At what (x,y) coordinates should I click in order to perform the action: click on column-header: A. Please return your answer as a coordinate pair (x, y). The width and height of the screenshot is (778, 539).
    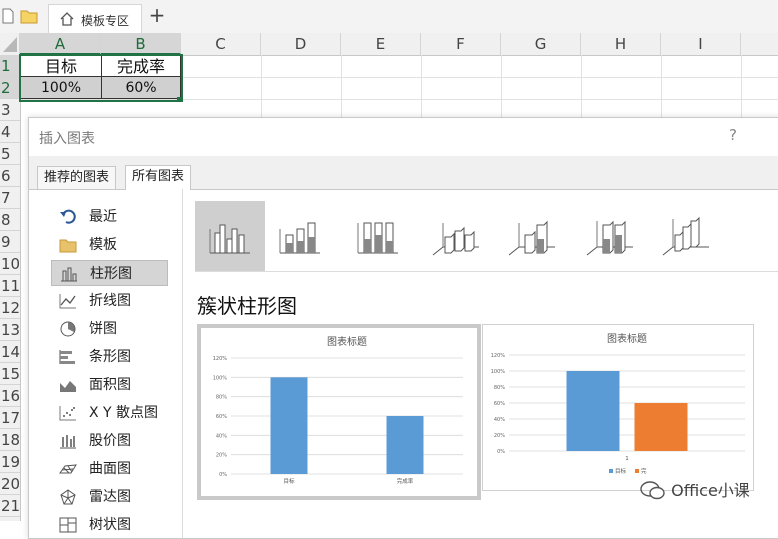
    Looking at the image, I should click on (60, 44).